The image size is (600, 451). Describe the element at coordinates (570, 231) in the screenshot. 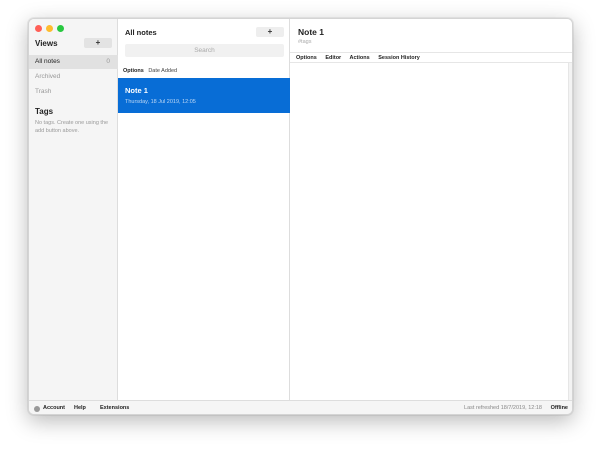

I see `editor-scrollbar` at that location.